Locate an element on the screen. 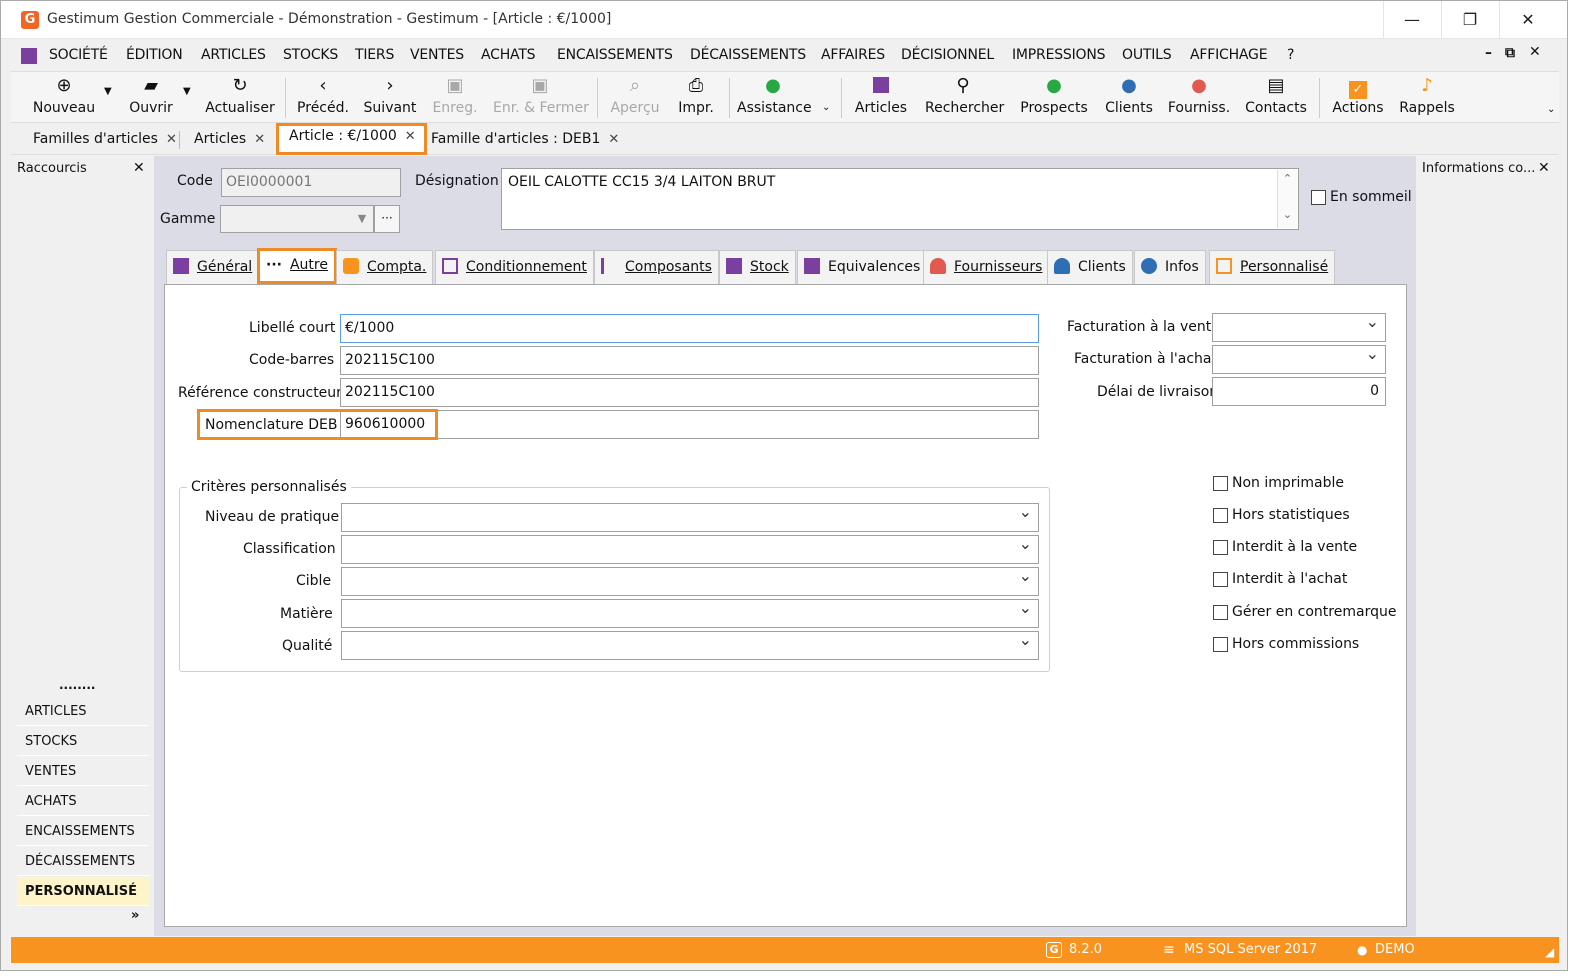  menu-stocks: STOCKS is located at coordinates (310, 55).